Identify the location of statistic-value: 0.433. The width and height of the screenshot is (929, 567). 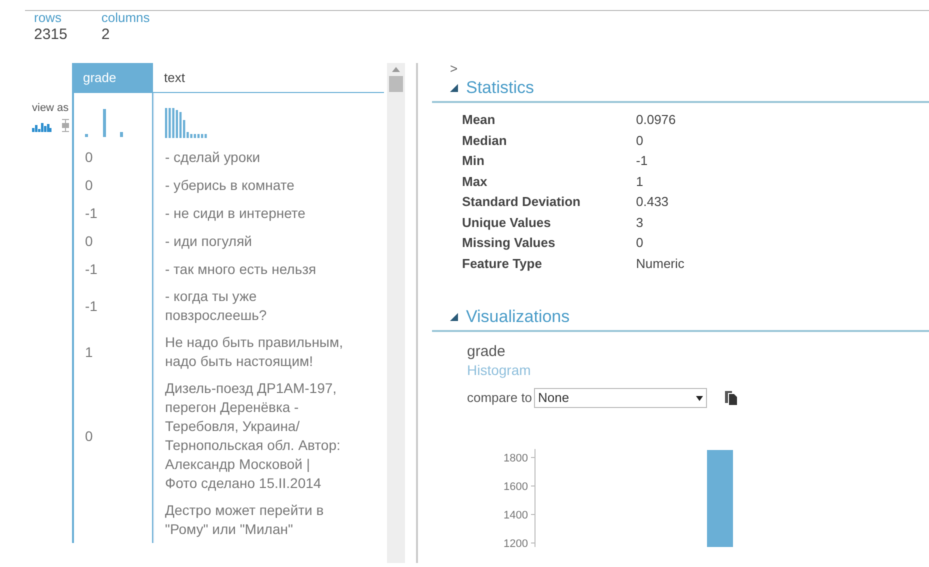
(653, 202).